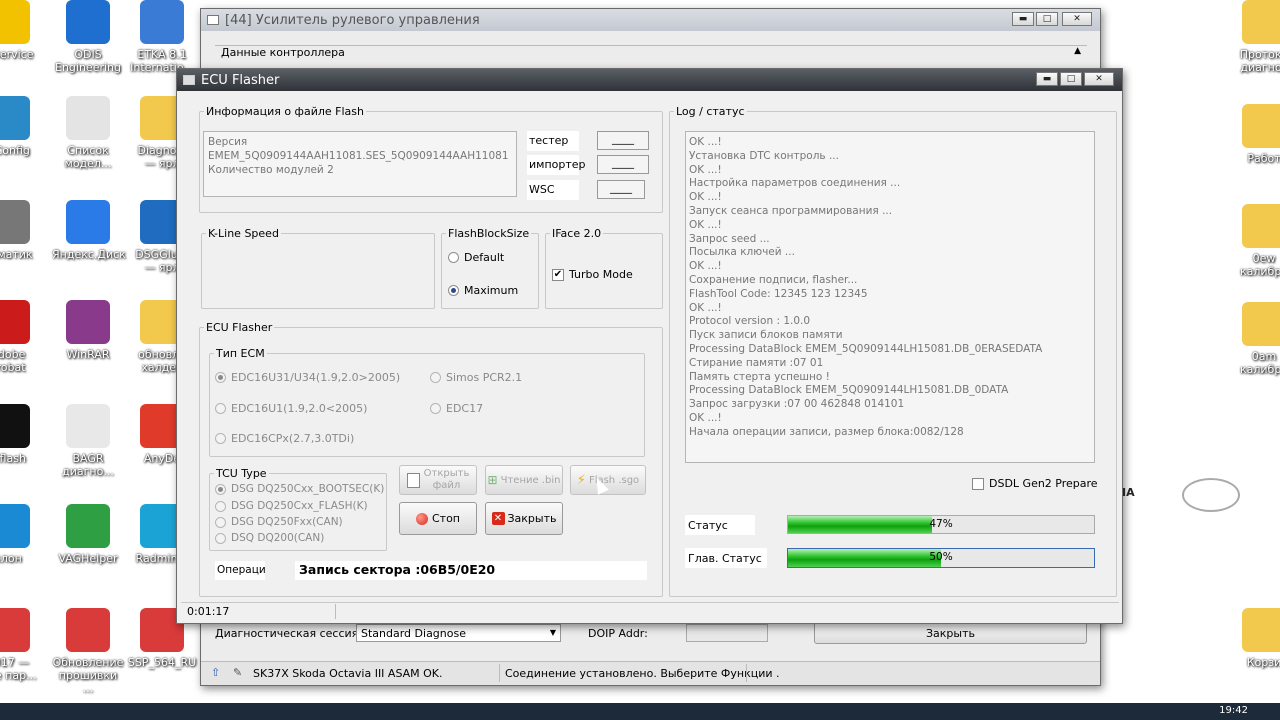 This screenshot has height=720, width=1280. I want to click on desktop-icon: анматик, so click(22, 230).